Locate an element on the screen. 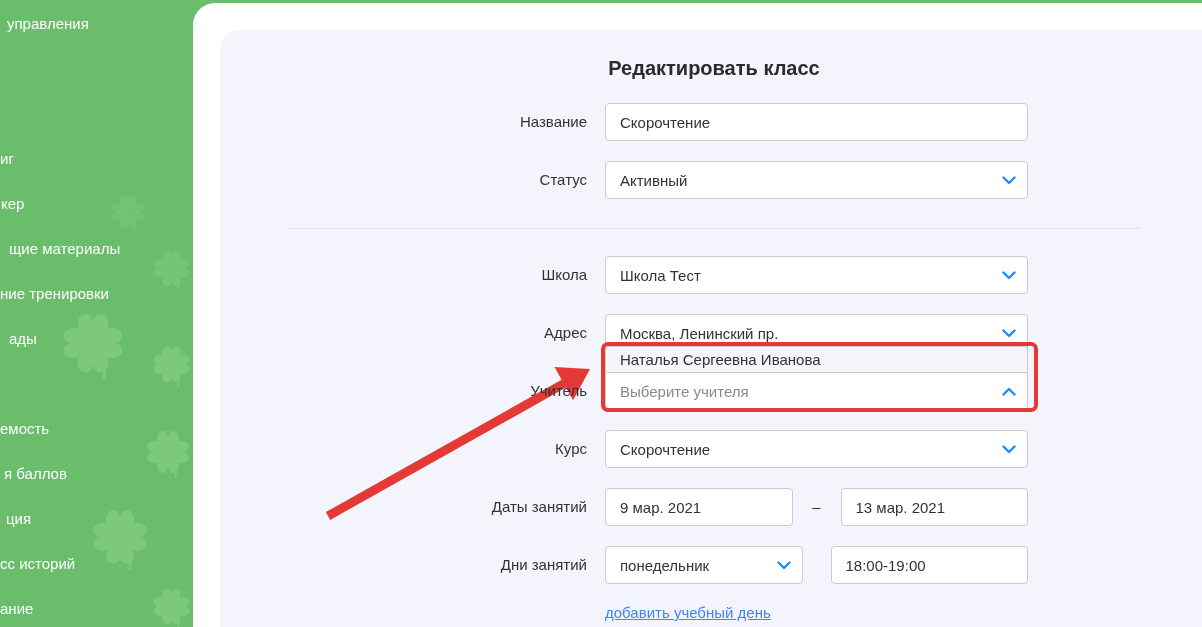  sidebar-item: управления is located at coordinates (48, 24).